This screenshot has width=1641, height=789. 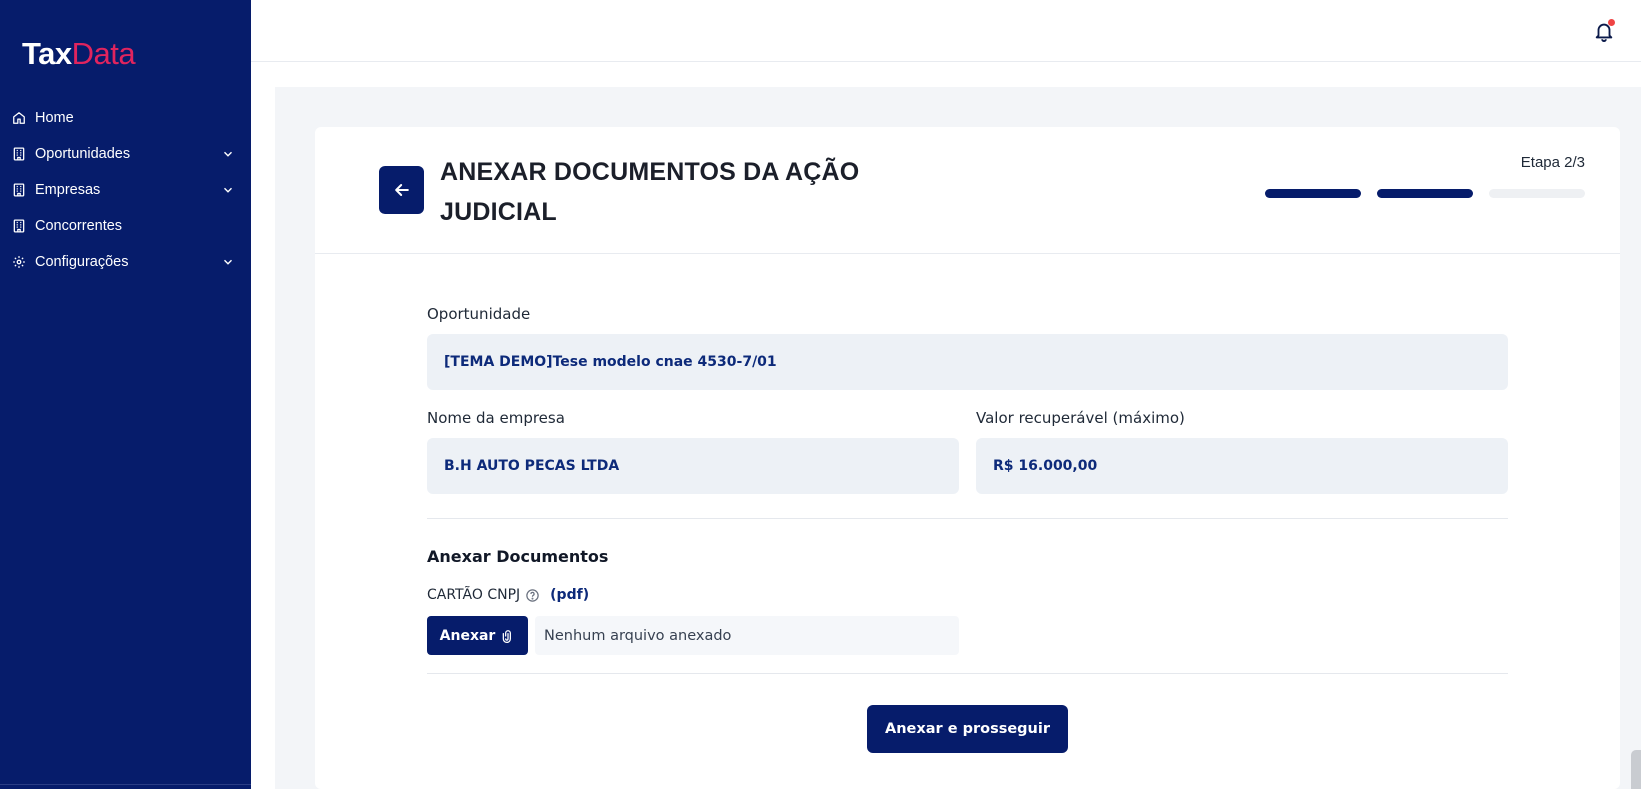 What do you see at coordinates (79, 226) in the screenshot?
I see `sidebar-item-label: Concorrentes` at bounding box center [79, 226].